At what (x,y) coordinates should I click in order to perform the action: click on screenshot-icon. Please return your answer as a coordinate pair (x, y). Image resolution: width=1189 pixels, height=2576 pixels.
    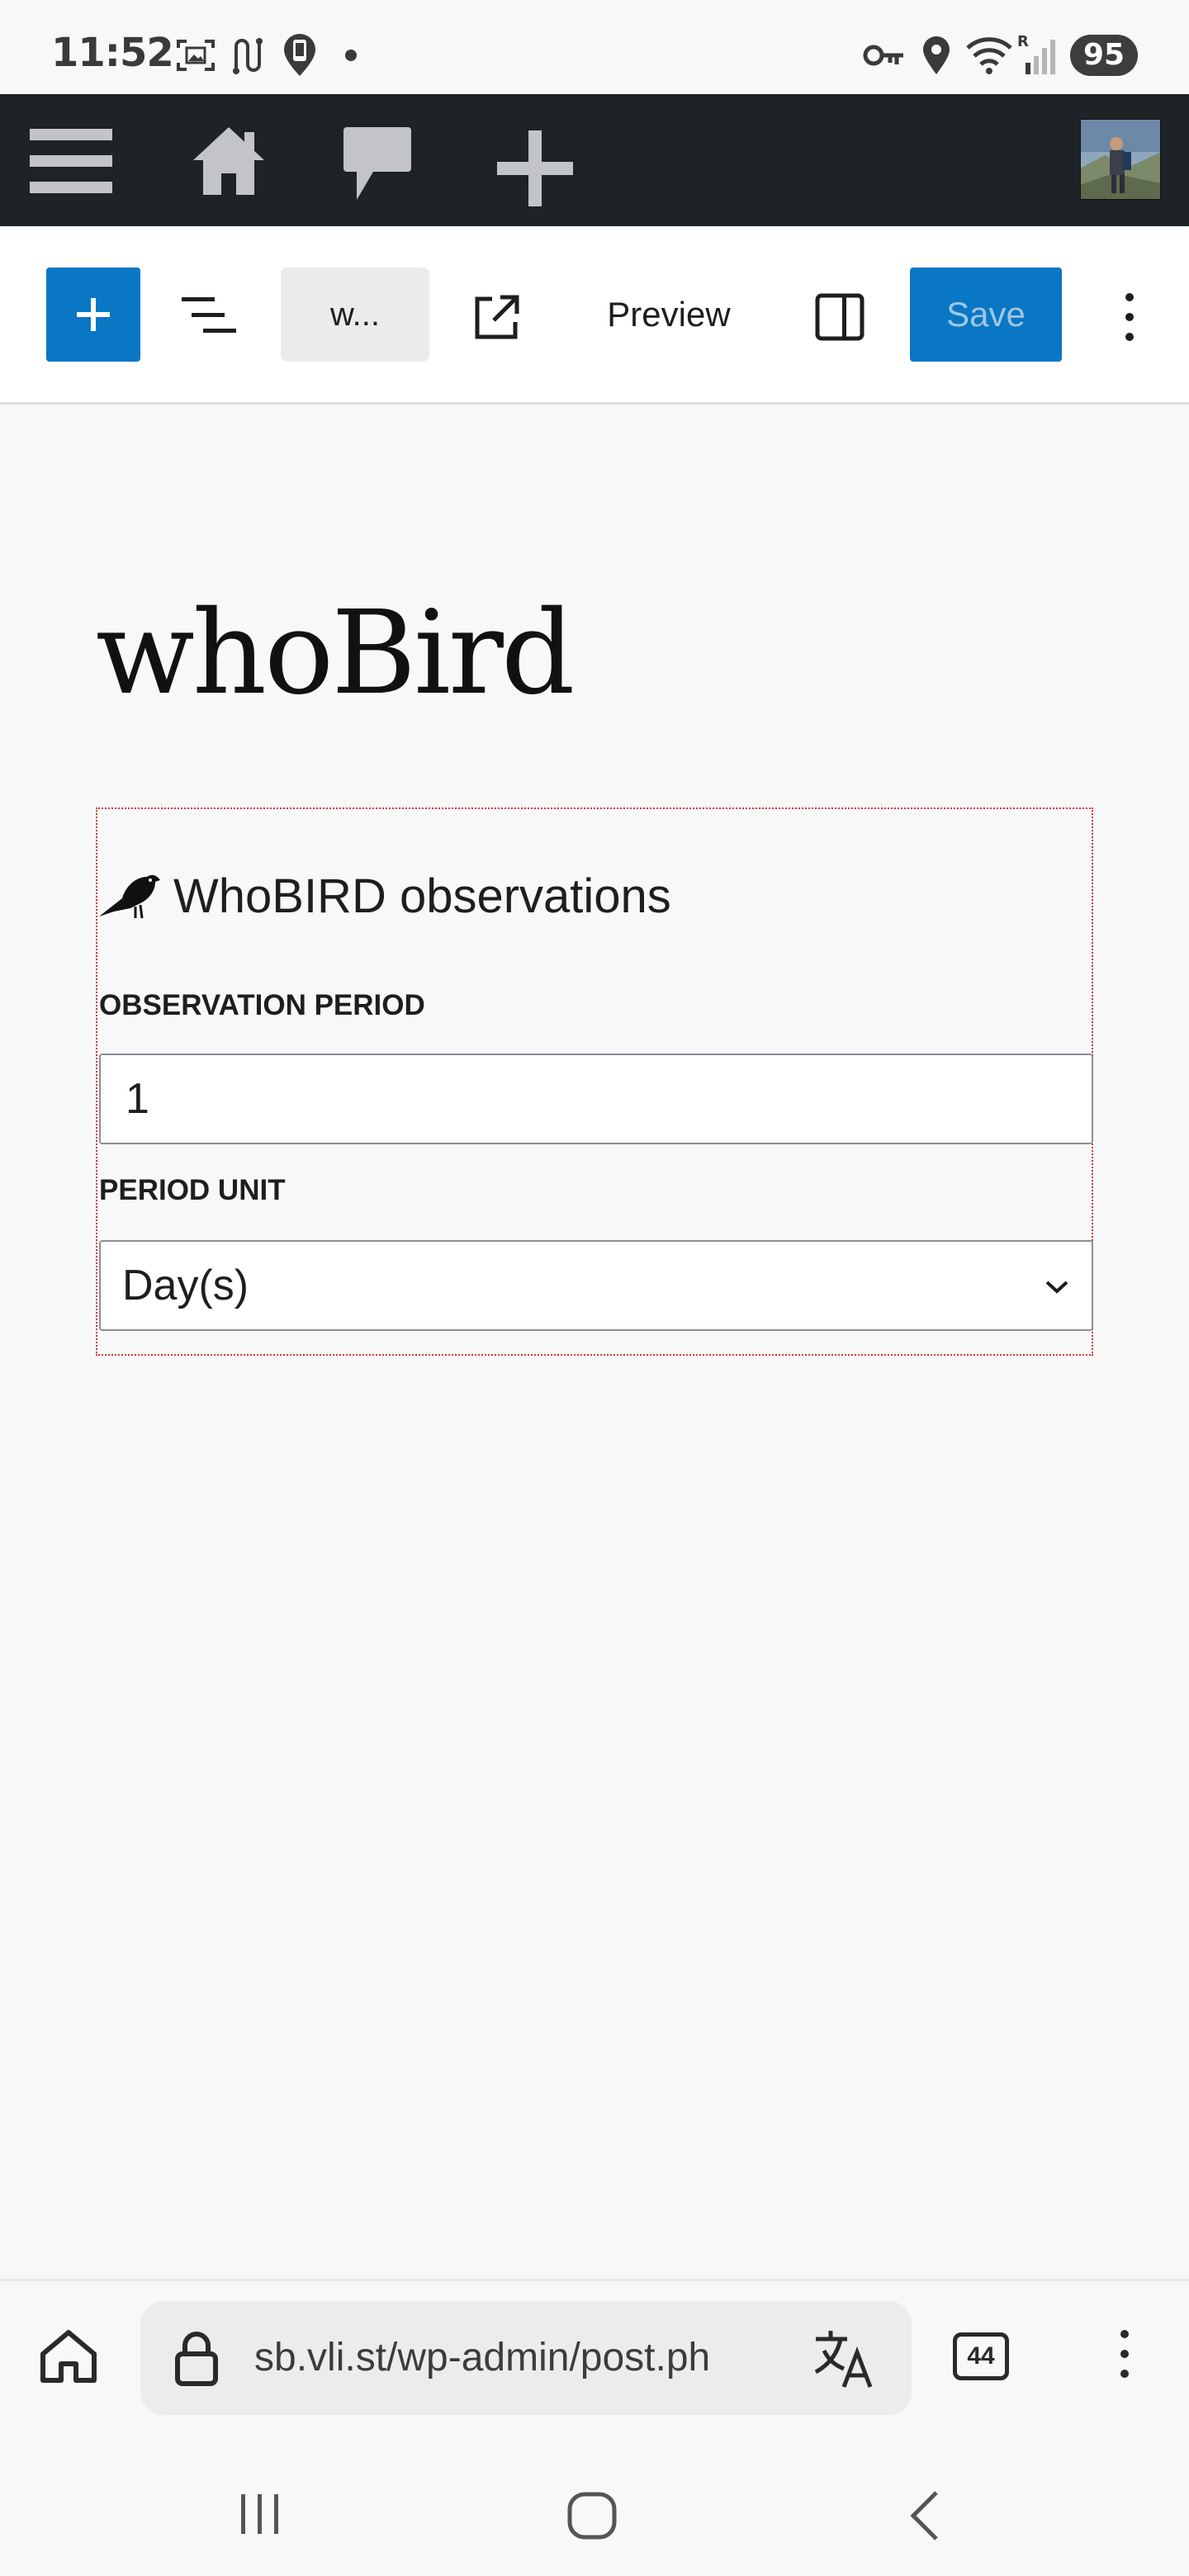
    Looking at the image, I should click on (196, 55).